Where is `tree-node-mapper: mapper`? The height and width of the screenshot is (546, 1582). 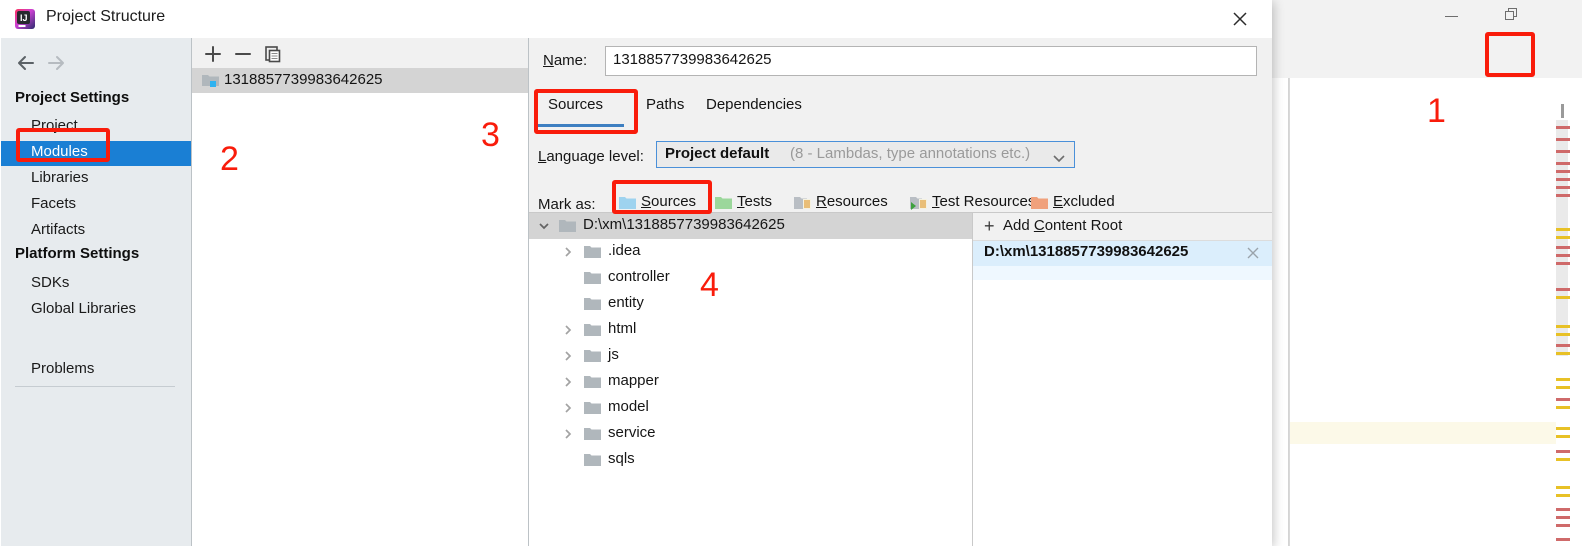
tree-node-mapper: mapper is located at coordinates (750, 382).